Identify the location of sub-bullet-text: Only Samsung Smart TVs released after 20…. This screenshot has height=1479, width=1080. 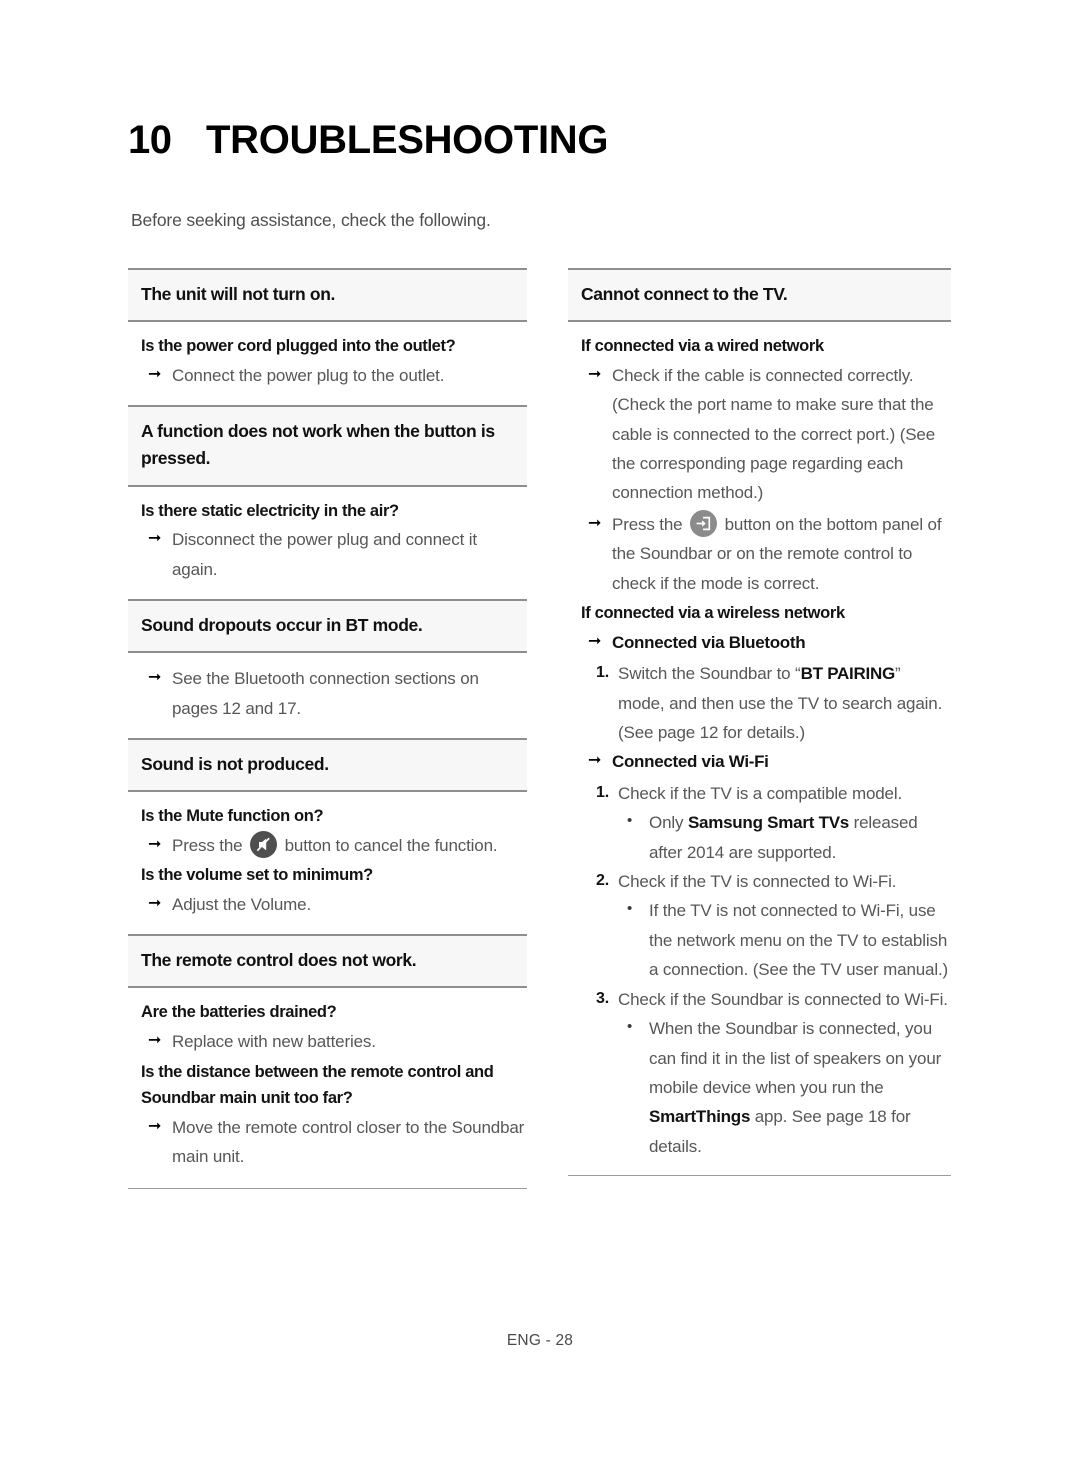
(783, 837).